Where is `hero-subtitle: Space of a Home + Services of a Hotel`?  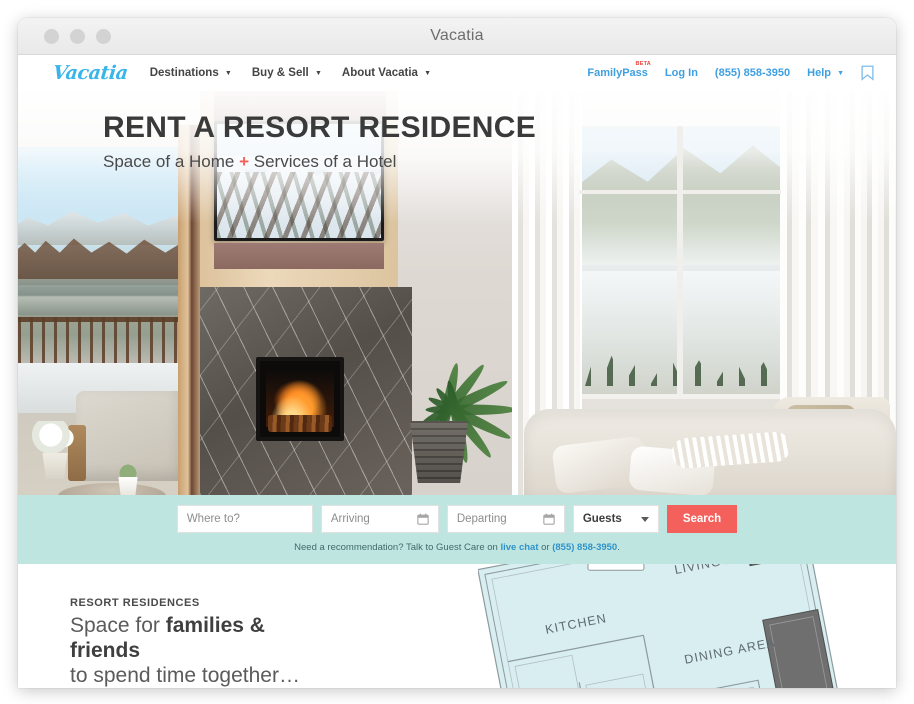
hero-subtitle: Space of a Home + Services of a Hotel is located at coordinates (319, 162).